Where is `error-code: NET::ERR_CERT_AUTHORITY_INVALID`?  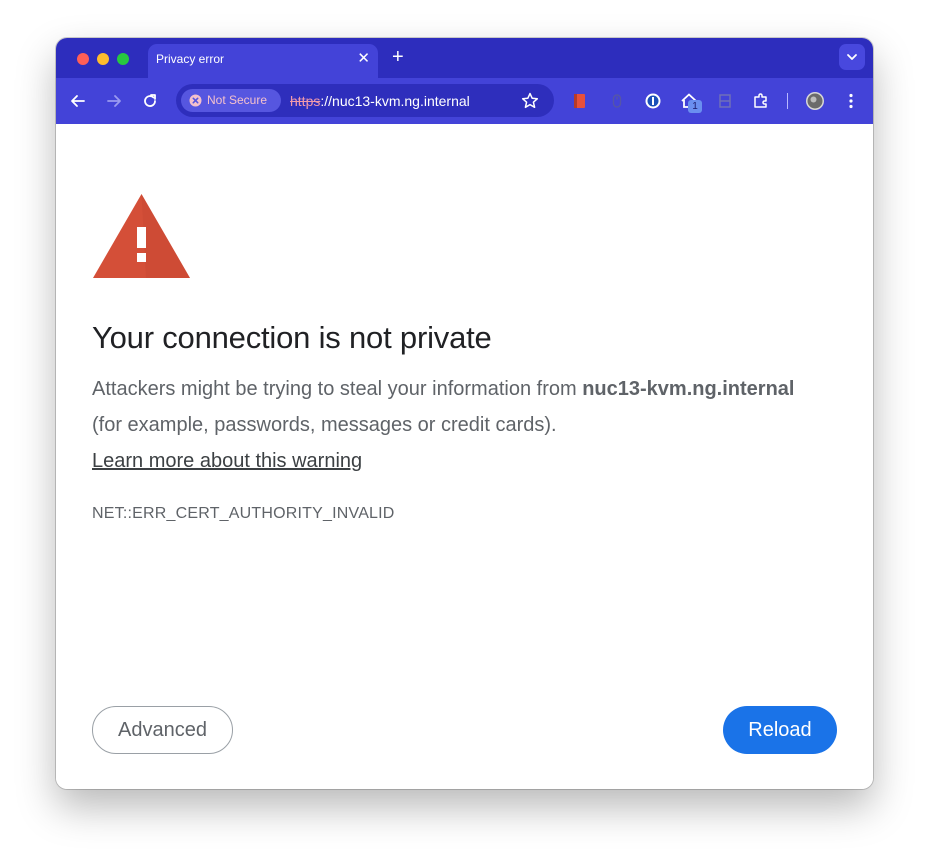 error-code: NET::ERR_CERT_AUTHORITY_INVALID is located at coordinates (243, 513).